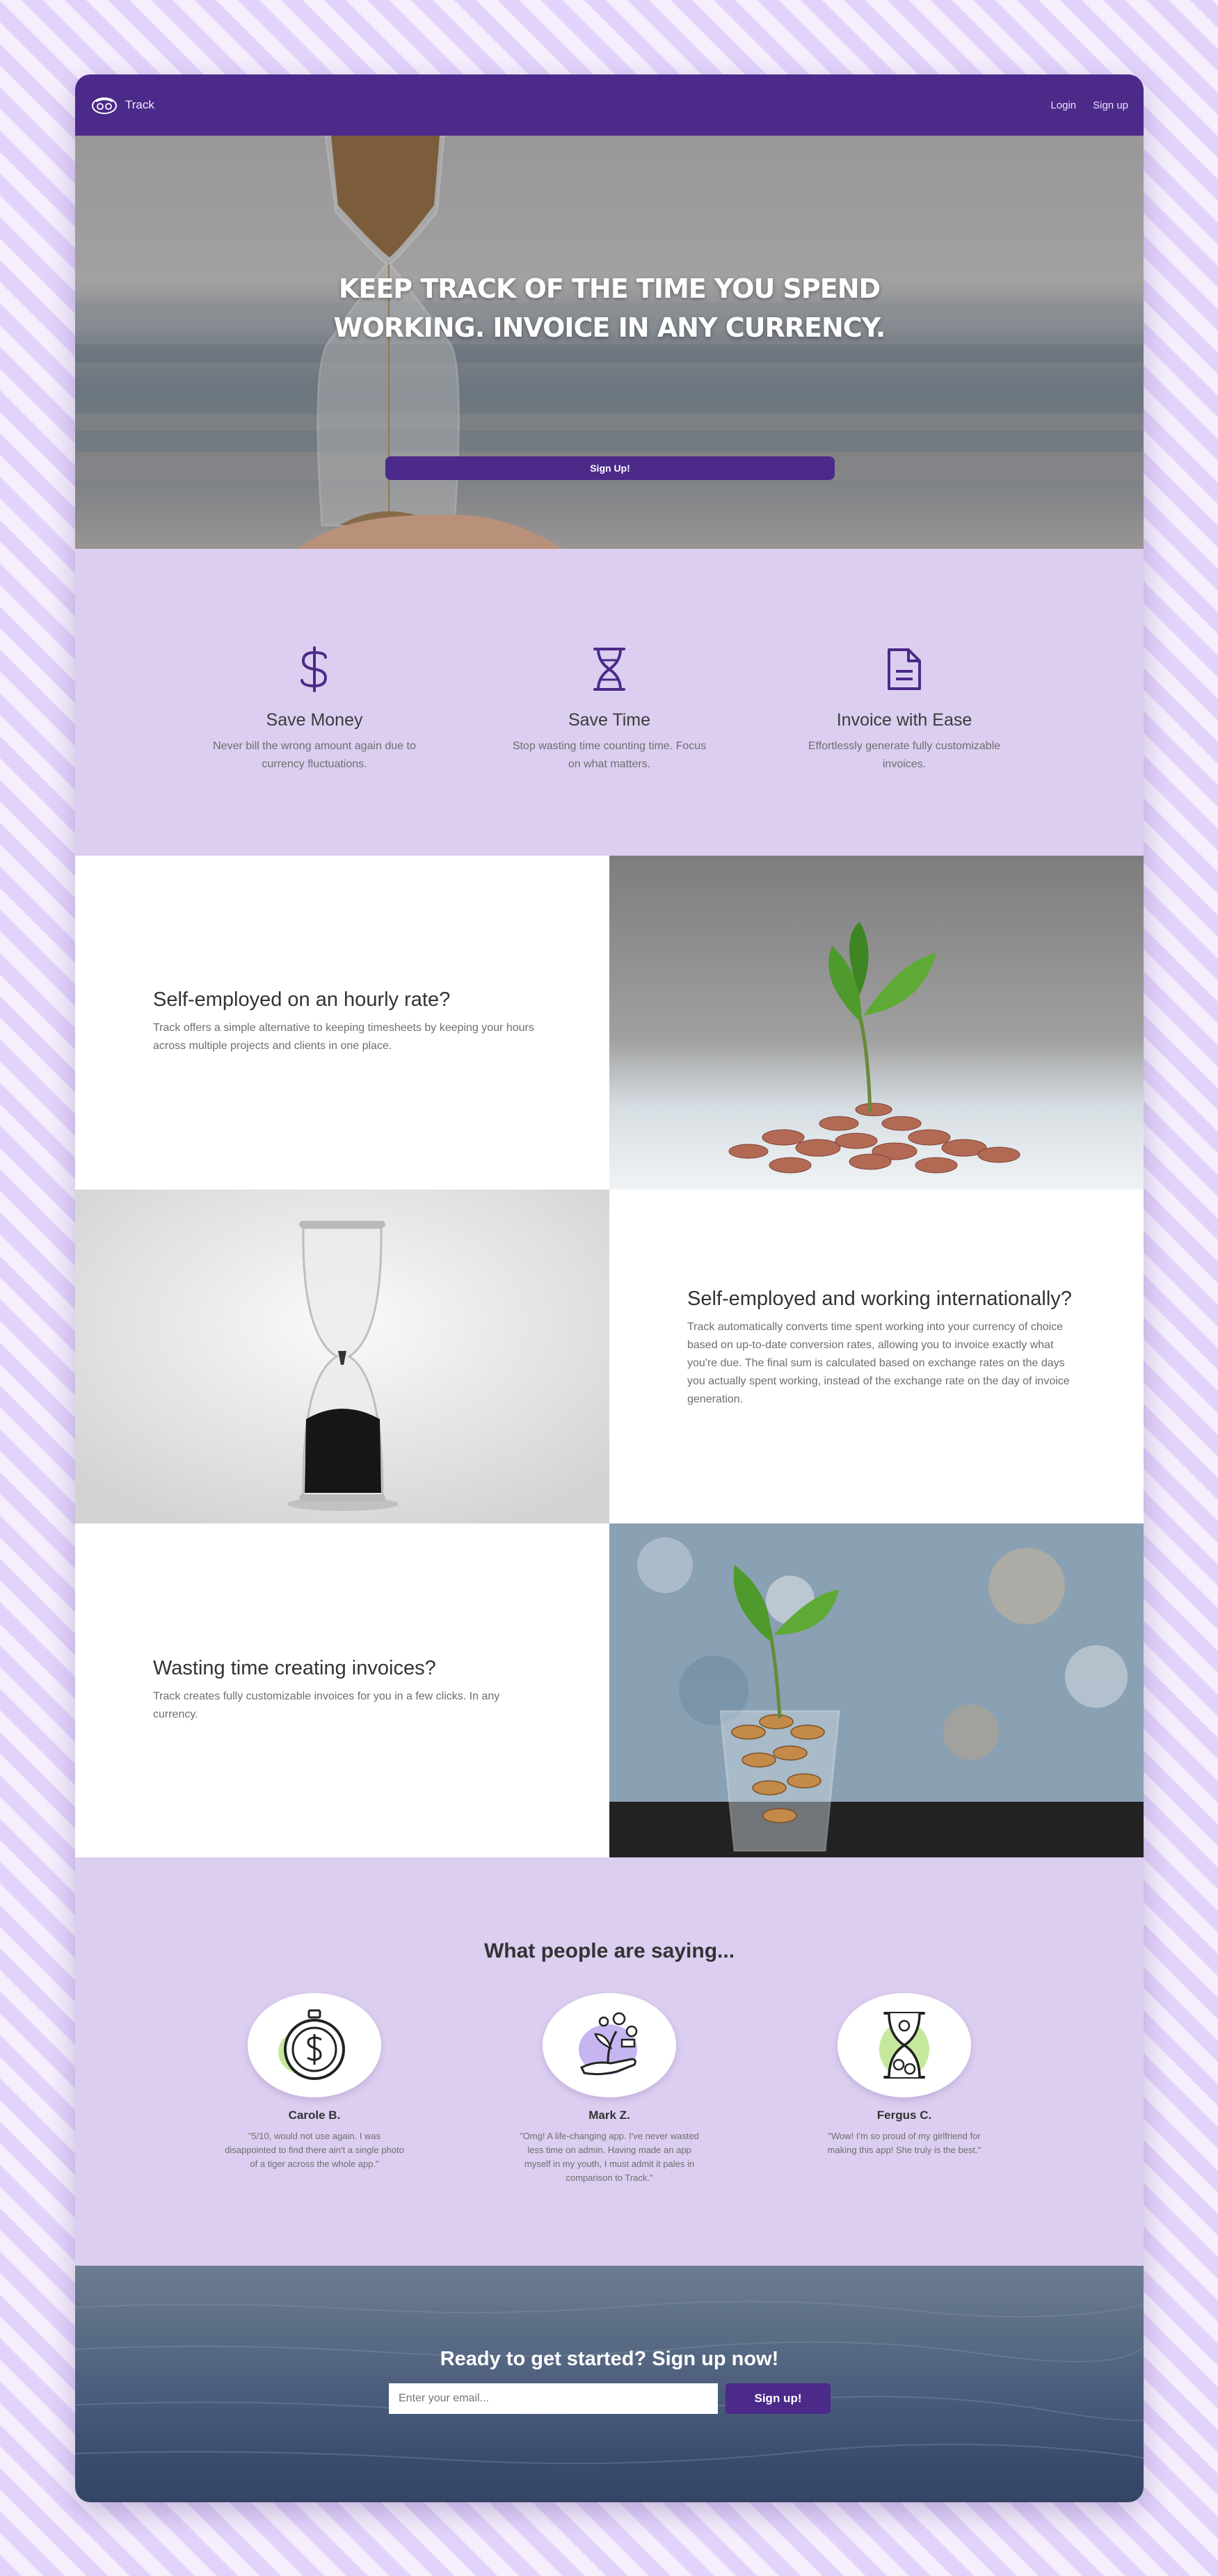 Image resolution: width=1218 pixels, height=2576 pixels. I want to click on plant-coins-photo, so click(876, 1023).